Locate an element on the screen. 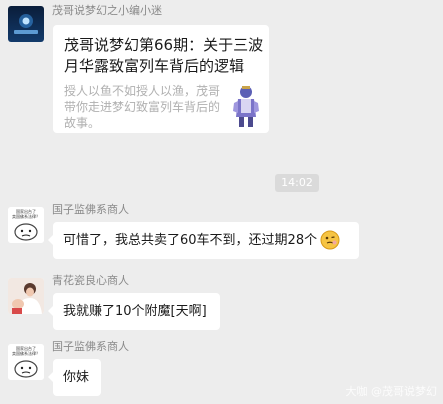 This screenshot has width=443, height=404. photo-avatar-icon is located at coordinates (26, 296).